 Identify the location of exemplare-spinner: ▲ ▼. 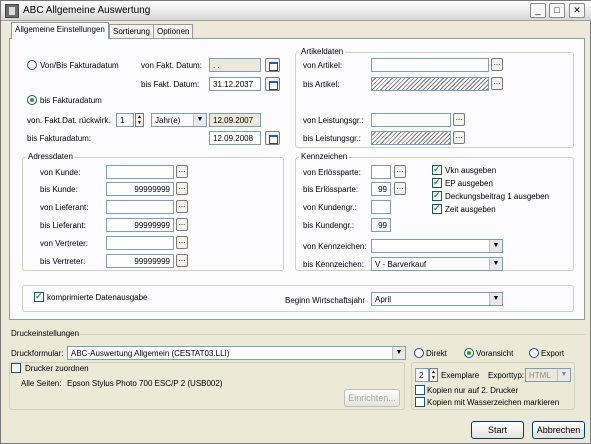
(433, 375).